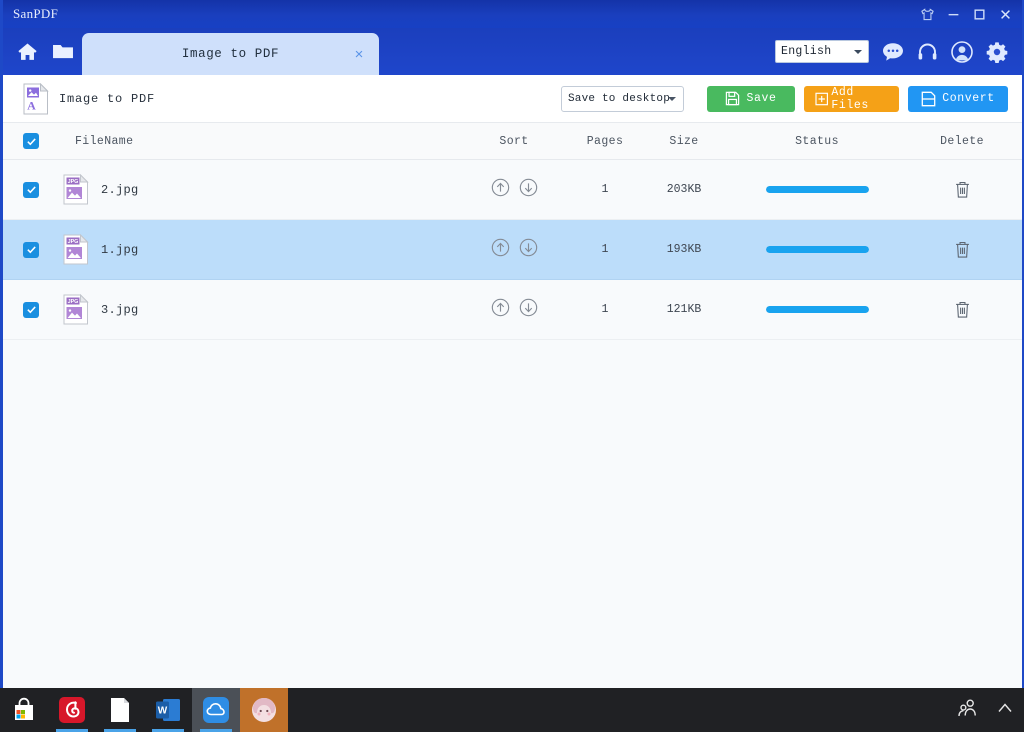 The width and height of the screenshot is (1024, 732). Describe the element at coordinates (997, 52) in the screenshot. I see `settings-icon` at that location.